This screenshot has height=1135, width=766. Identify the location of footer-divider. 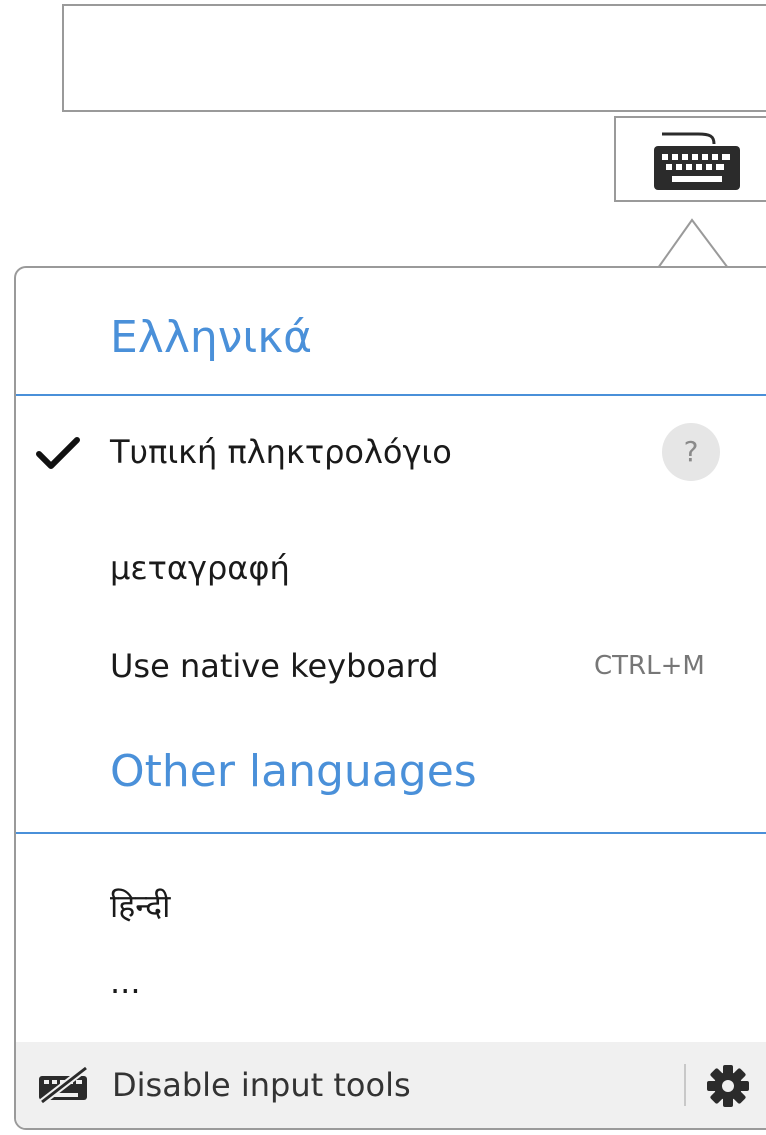
(685, 1085).